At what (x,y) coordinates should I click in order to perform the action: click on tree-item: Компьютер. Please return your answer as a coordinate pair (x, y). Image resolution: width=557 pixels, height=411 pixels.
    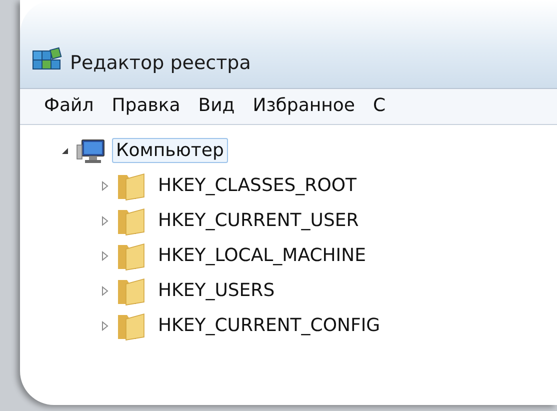
    Looking at the image, I should click on (170, 150).